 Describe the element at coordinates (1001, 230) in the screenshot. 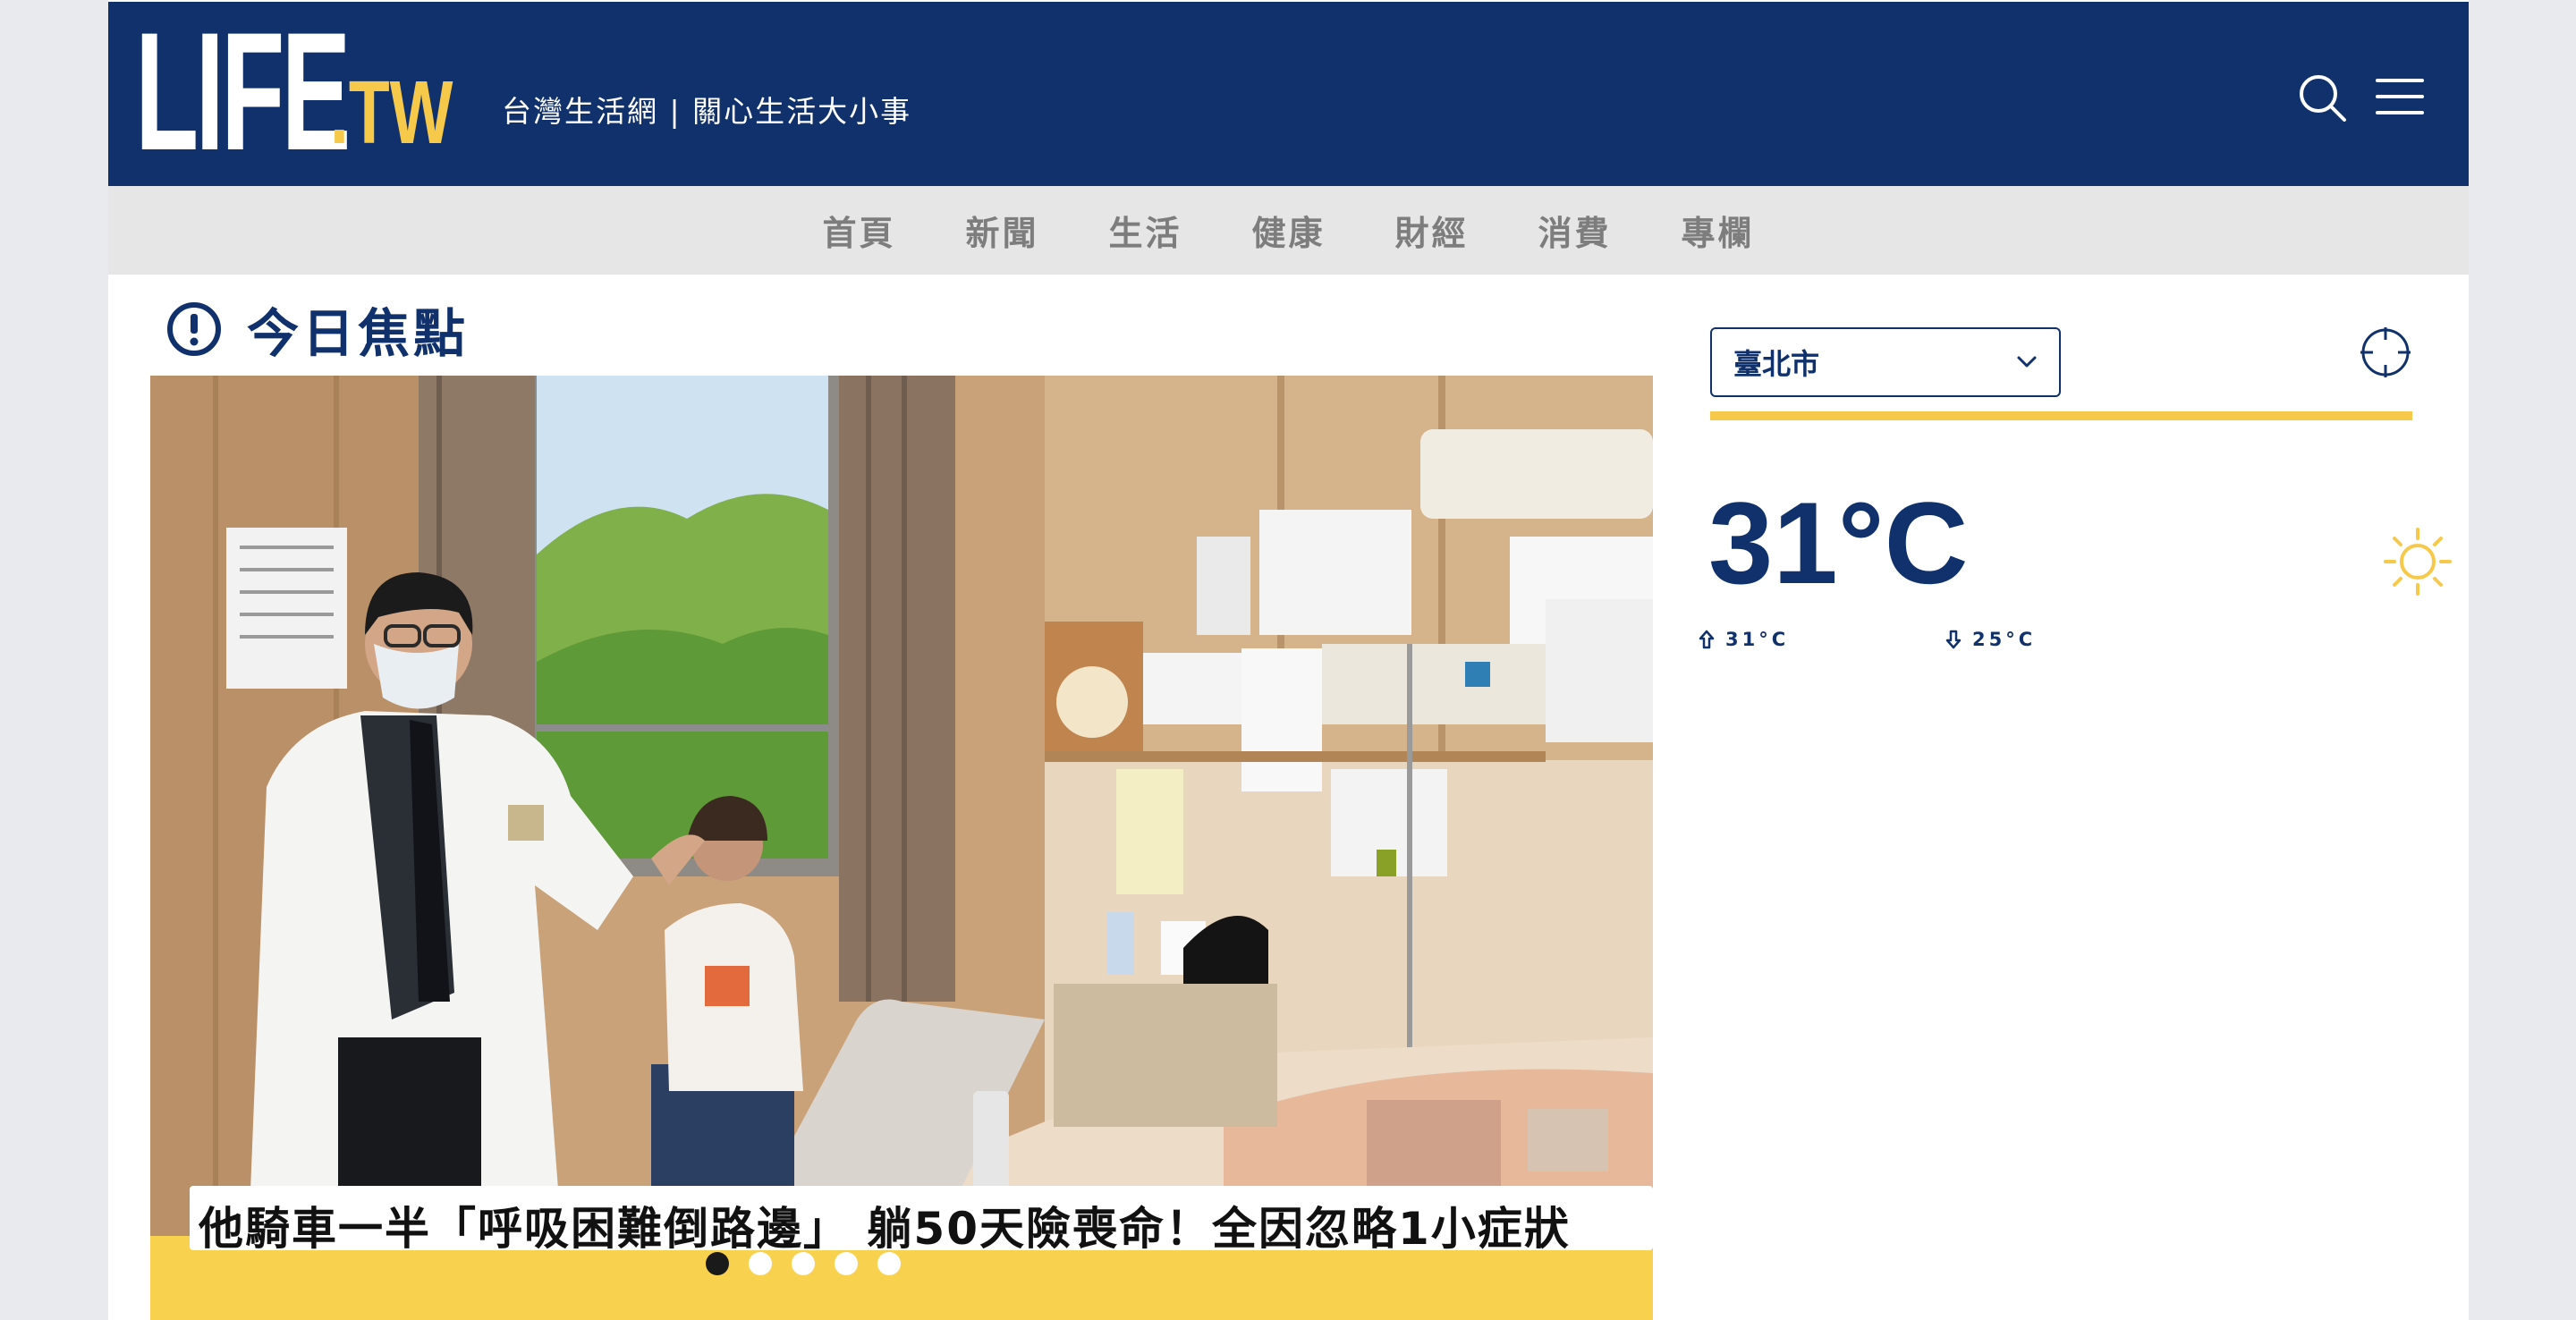

I see `nav-item-news: 新聞` at that location.